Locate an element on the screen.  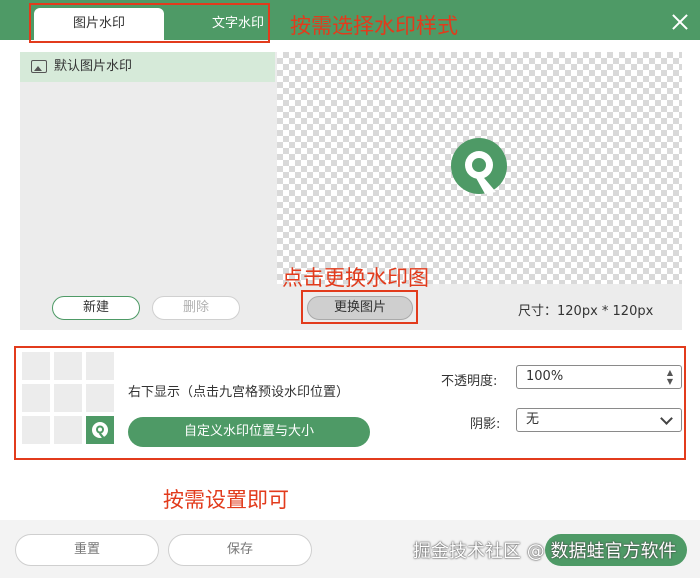
custom-position-button: 自定义水印位置与大小 is located at coordinates (249, 432).